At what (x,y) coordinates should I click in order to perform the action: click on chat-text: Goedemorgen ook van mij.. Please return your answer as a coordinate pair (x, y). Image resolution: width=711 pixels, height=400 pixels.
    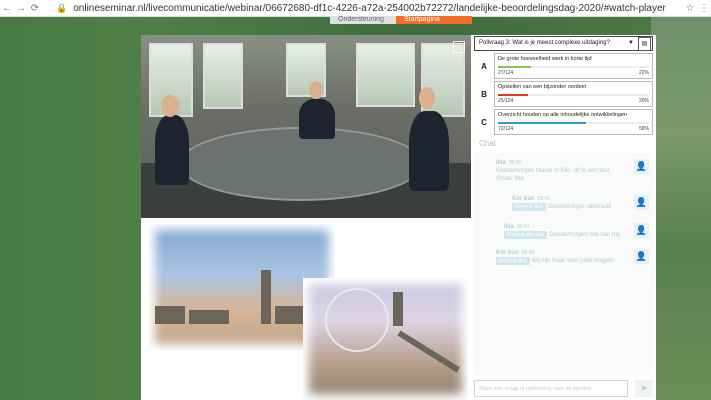
    Looking at the image, I should click on (585, 235).